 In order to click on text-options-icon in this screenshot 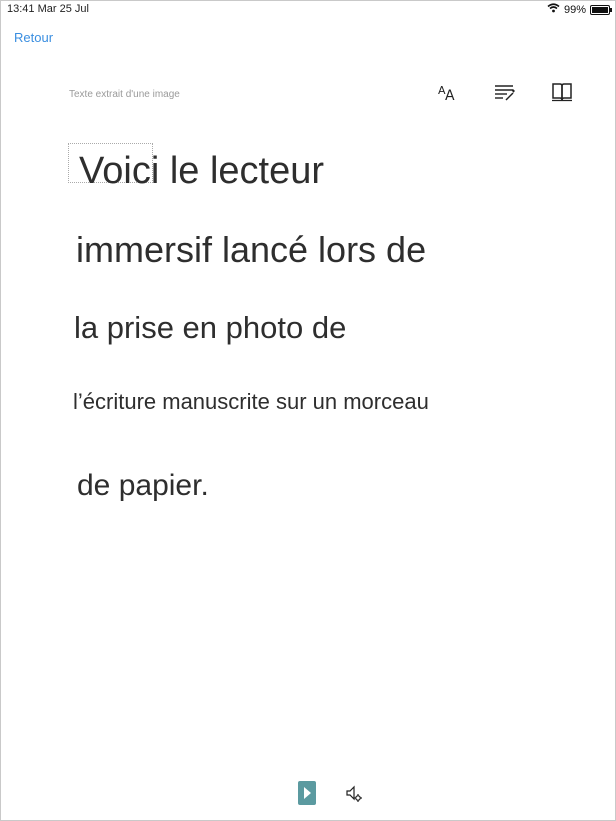, I will do `click(505, 94)`.